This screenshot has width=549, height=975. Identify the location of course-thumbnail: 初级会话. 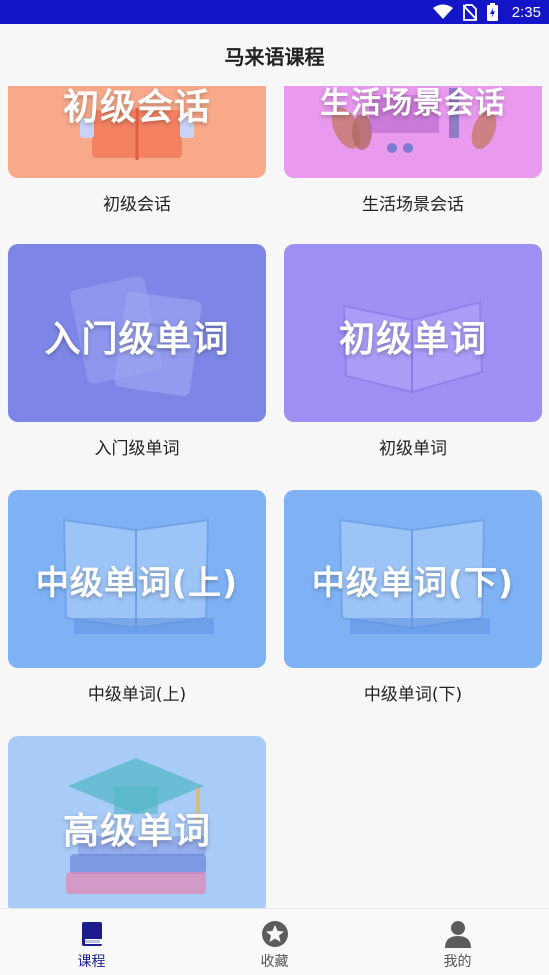
(137, 132).